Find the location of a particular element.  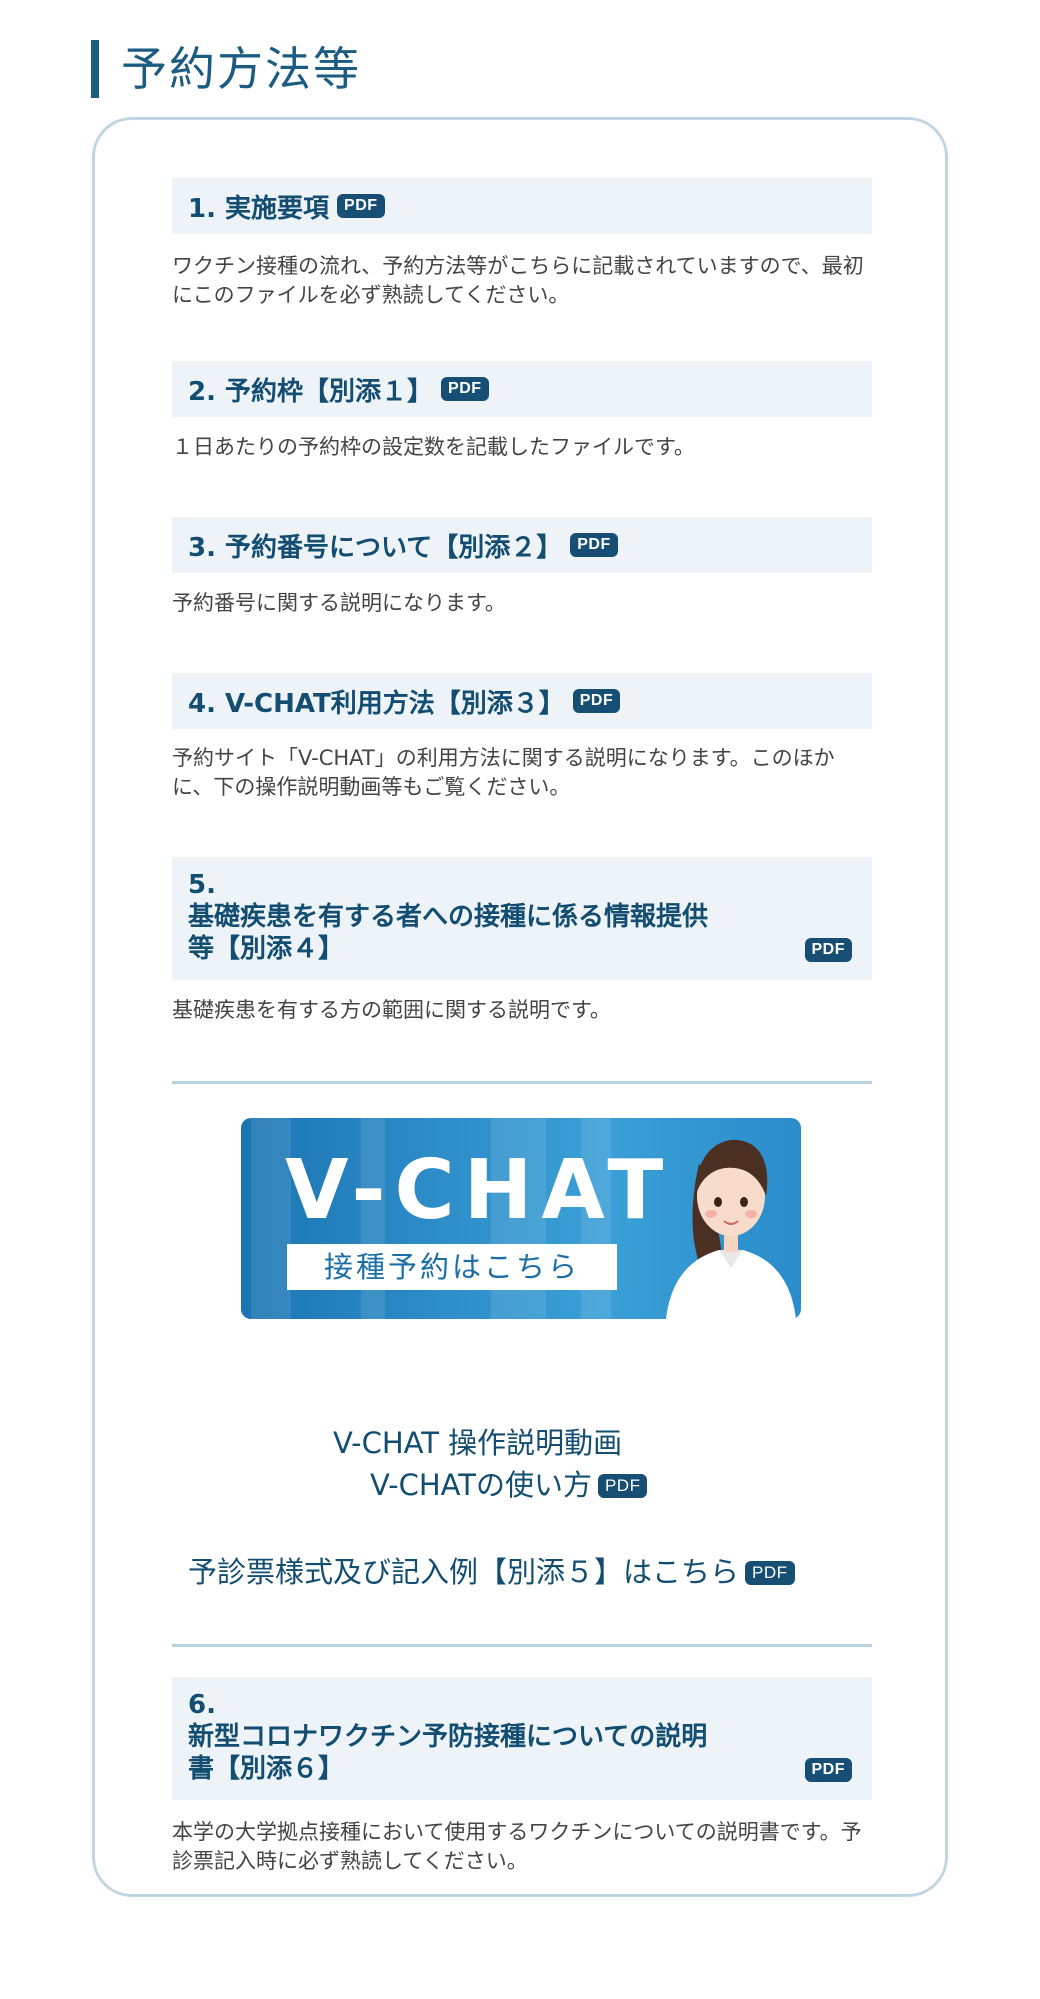

item-heading-number: 6. is located at coordinates (522, 1705).